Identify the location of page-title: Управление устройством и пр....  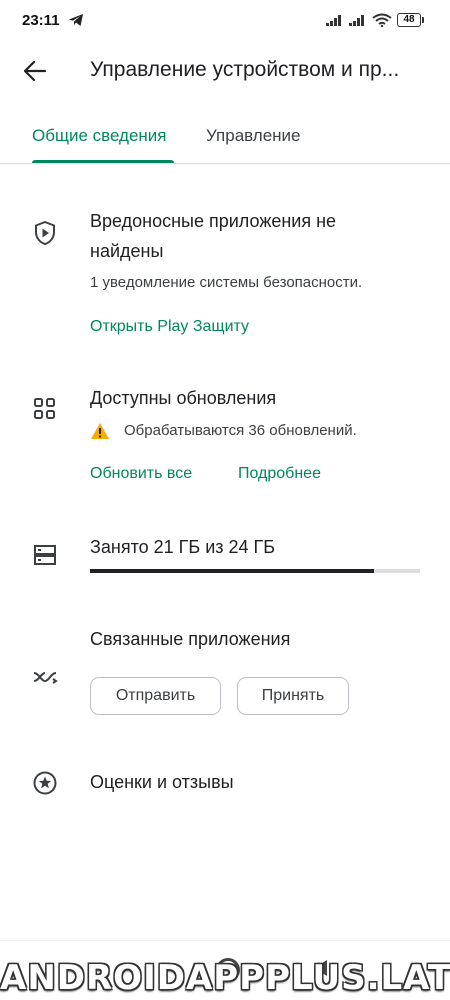
(245, 69).